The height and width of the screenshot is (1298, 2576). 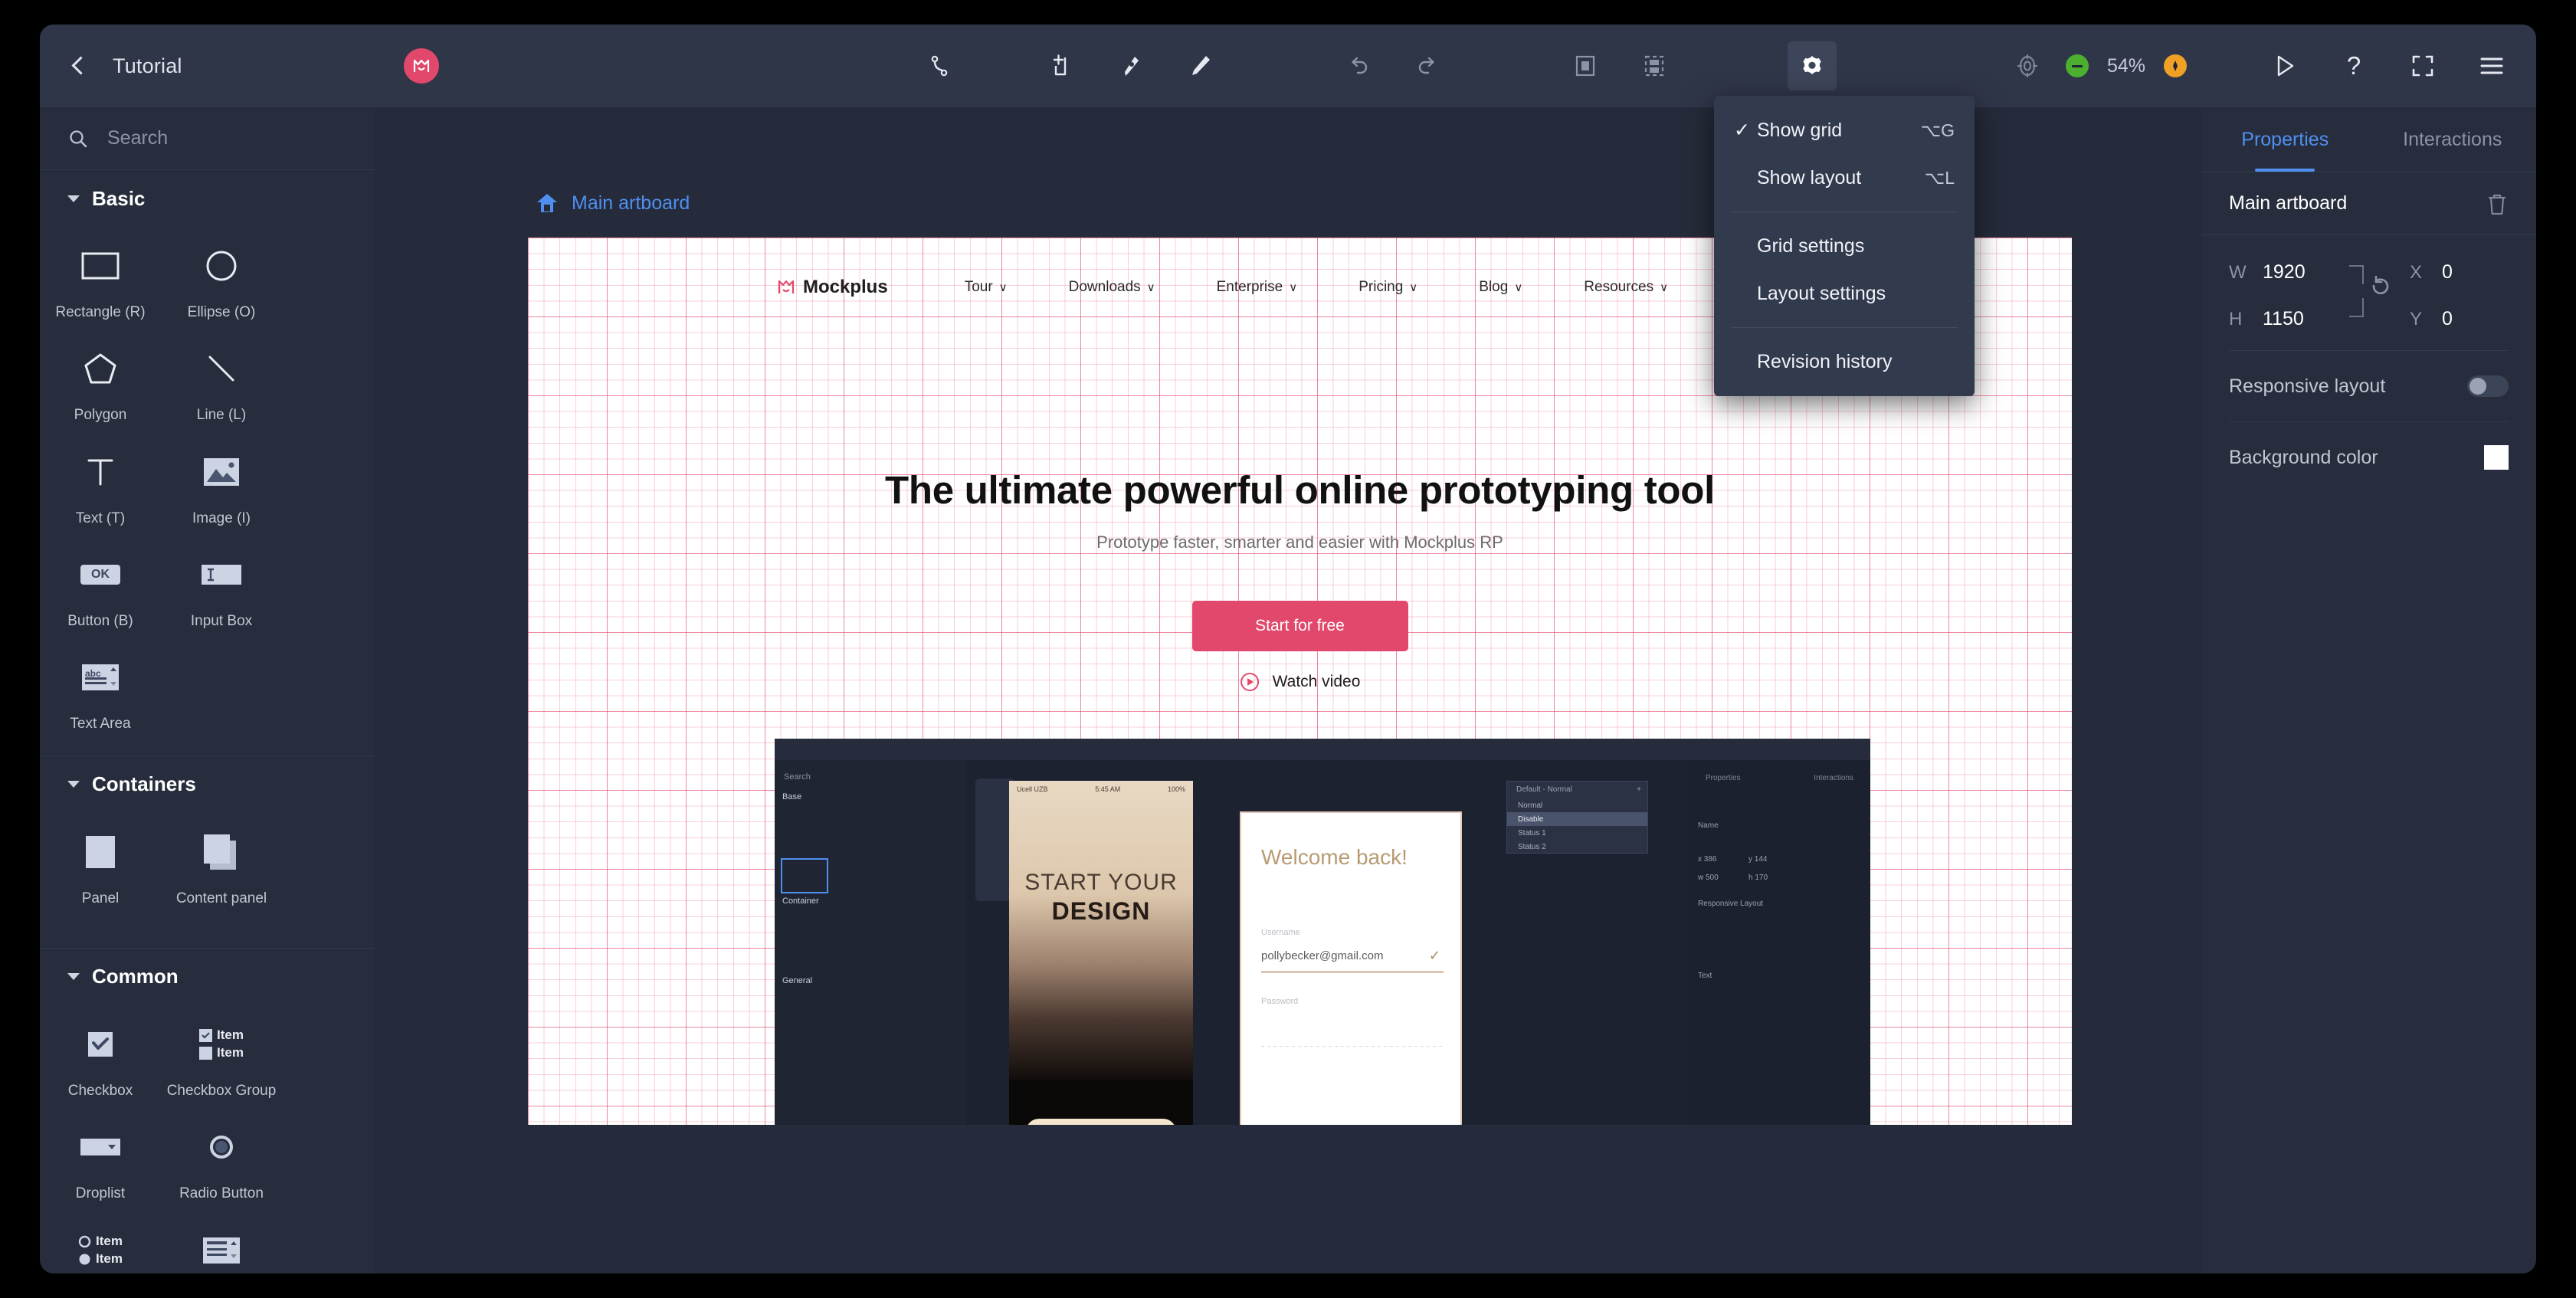 I want to click on nav-item-label: Downloads, so click(x=1104, y=287).